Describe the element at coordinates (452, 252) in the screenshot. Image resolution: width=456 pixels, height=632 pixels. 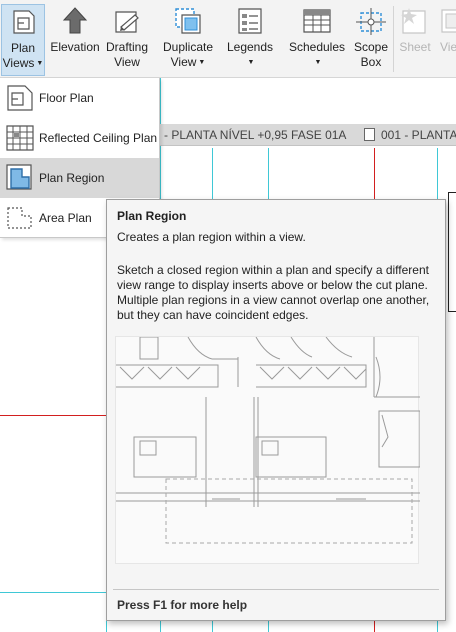
I see `wall-outline` at that location.